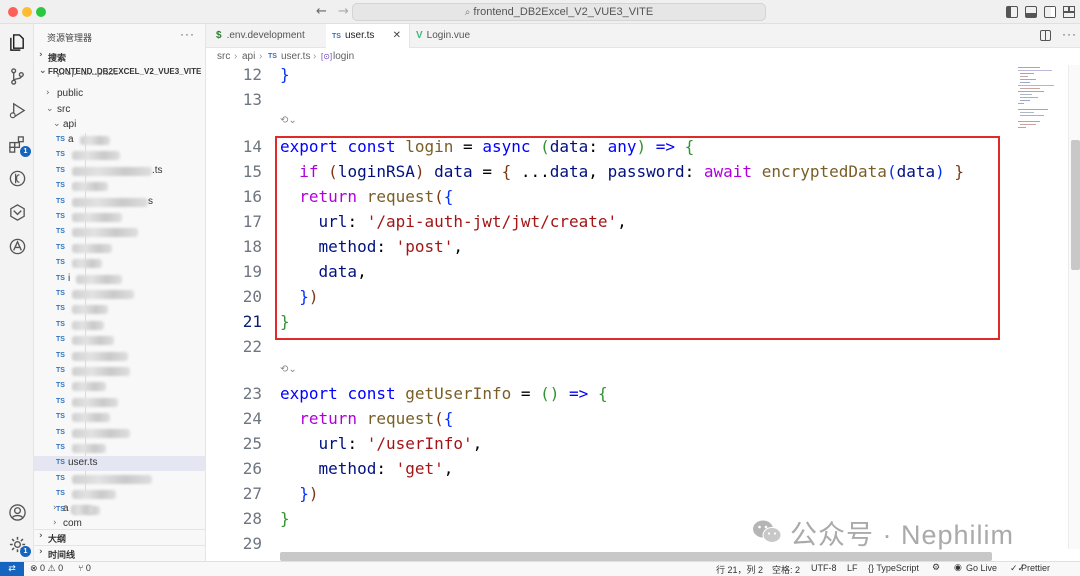 The width and height of the screenshot is (1080, 576). What do you see at coordinates (119, 537) in the screenshot?
I see `outline-section-header: › 大纲` at bounding box center [119, 537].